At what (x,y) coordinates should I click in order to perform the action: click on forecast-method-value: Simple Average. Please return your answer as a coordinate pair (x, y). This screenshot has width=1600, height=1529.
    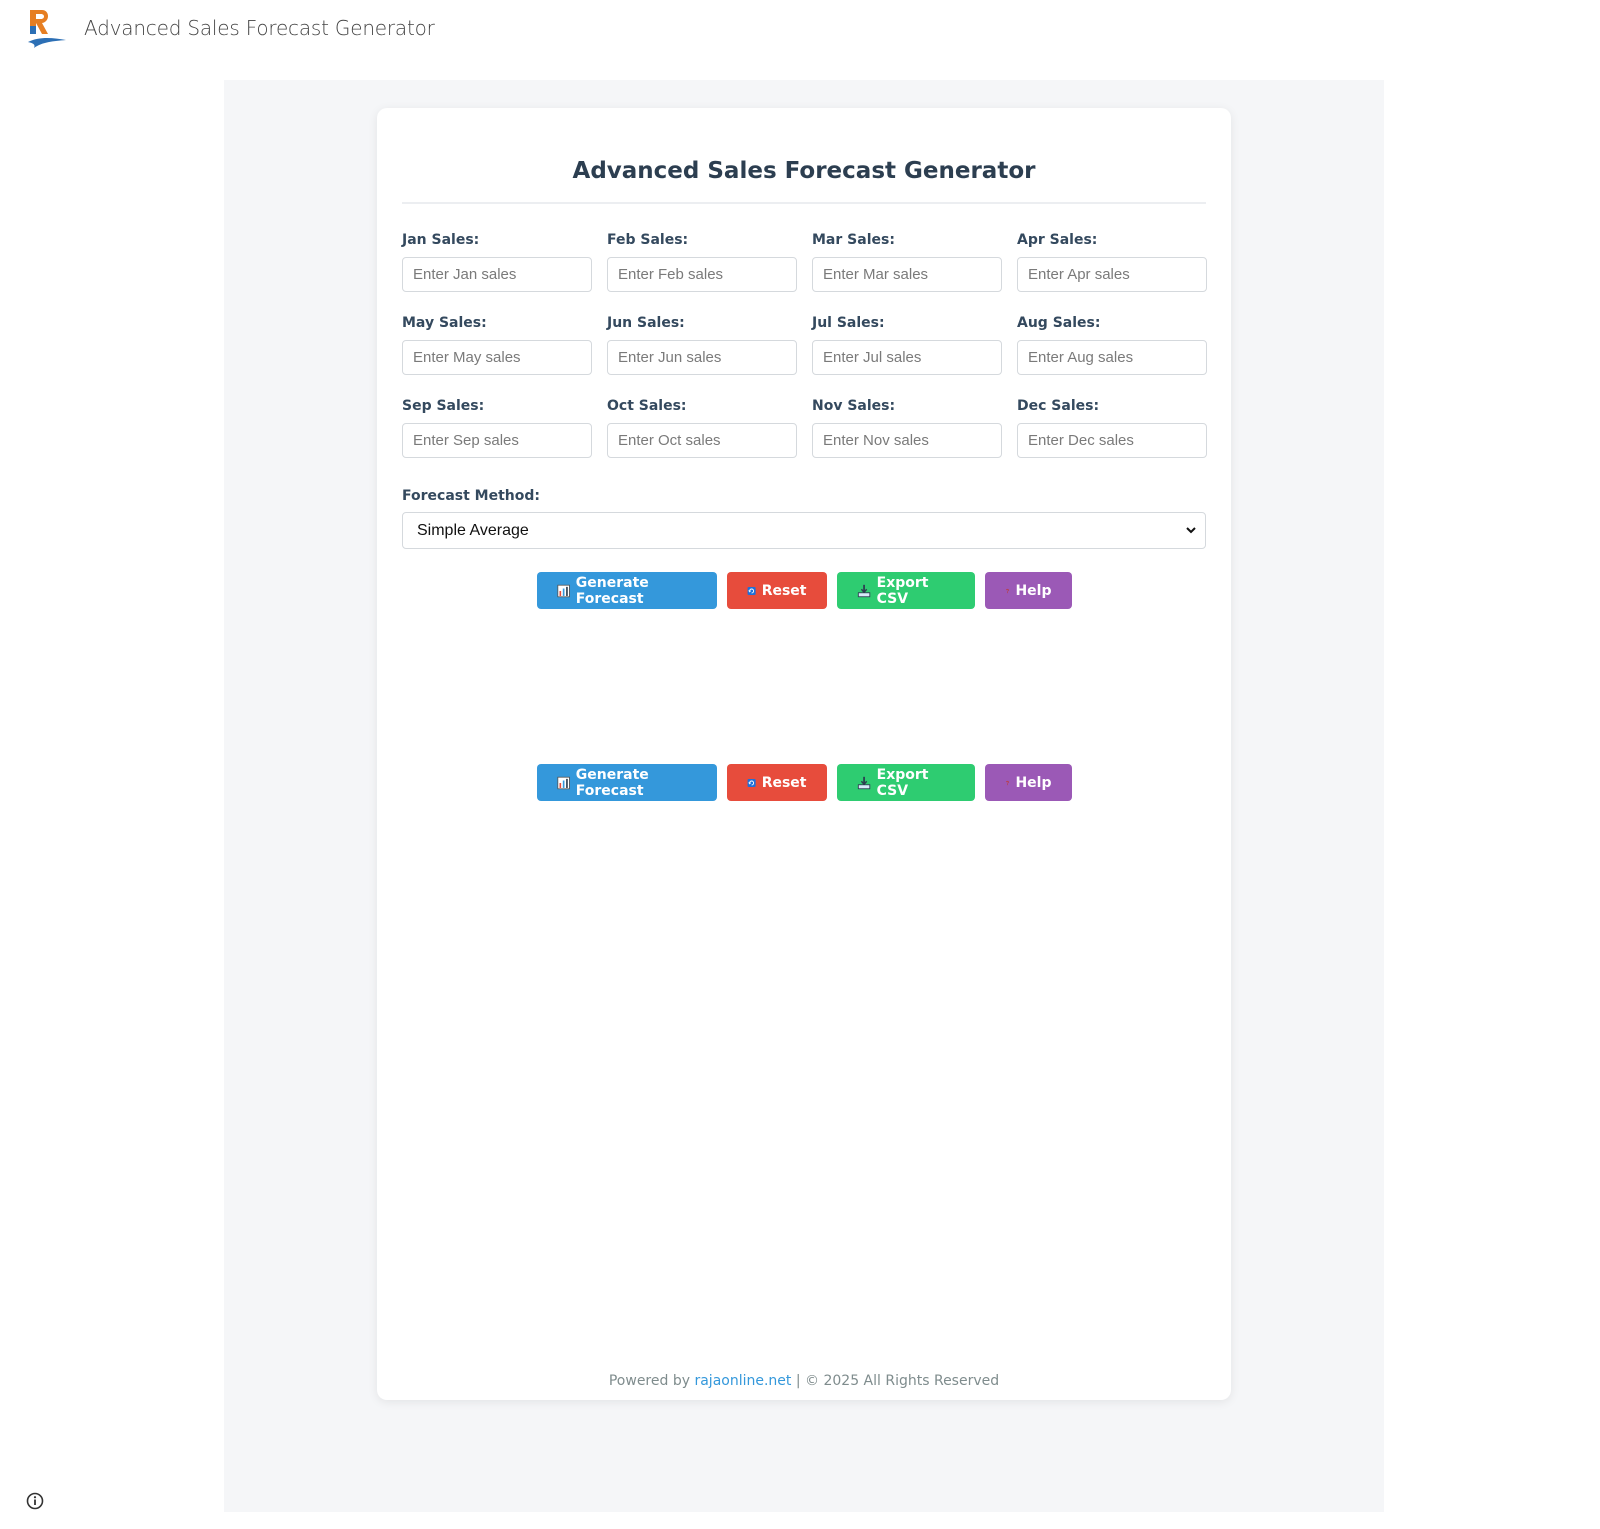
    Looking at the image, I should click on (473, 530).